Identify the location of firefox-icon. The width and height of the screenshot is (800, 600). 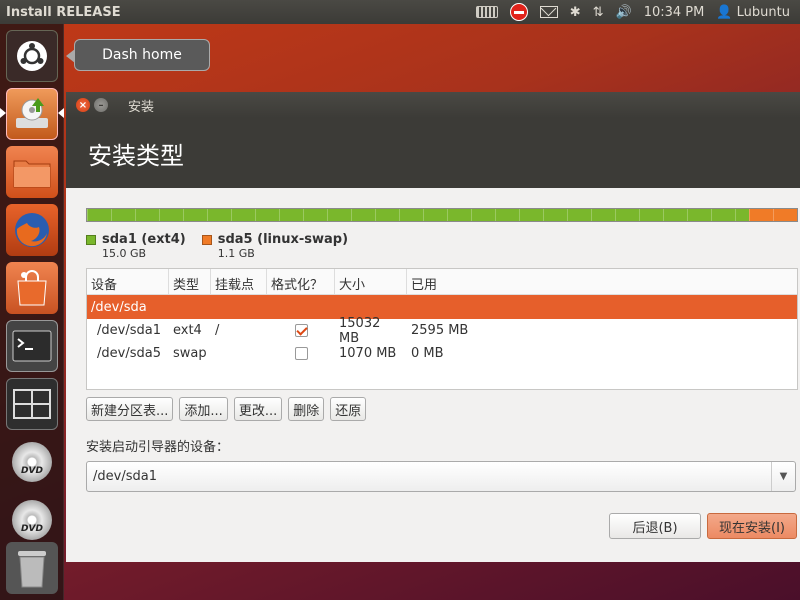
(32, 230).